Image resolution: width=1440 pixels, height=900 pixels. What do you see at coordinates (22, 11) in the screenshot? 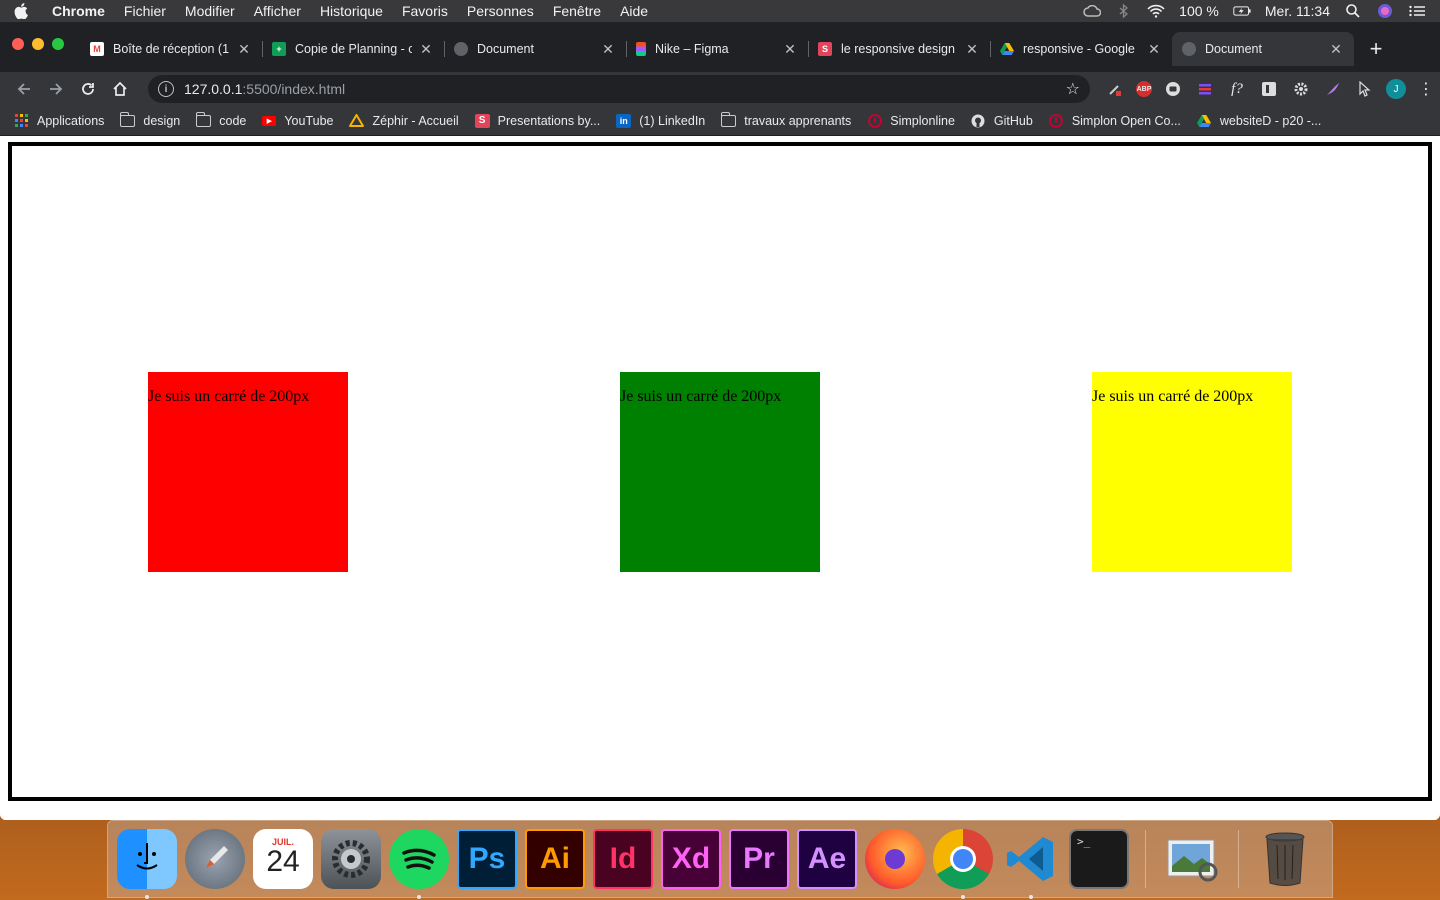
I see `apple-icon` at bounding box center [22, 11].